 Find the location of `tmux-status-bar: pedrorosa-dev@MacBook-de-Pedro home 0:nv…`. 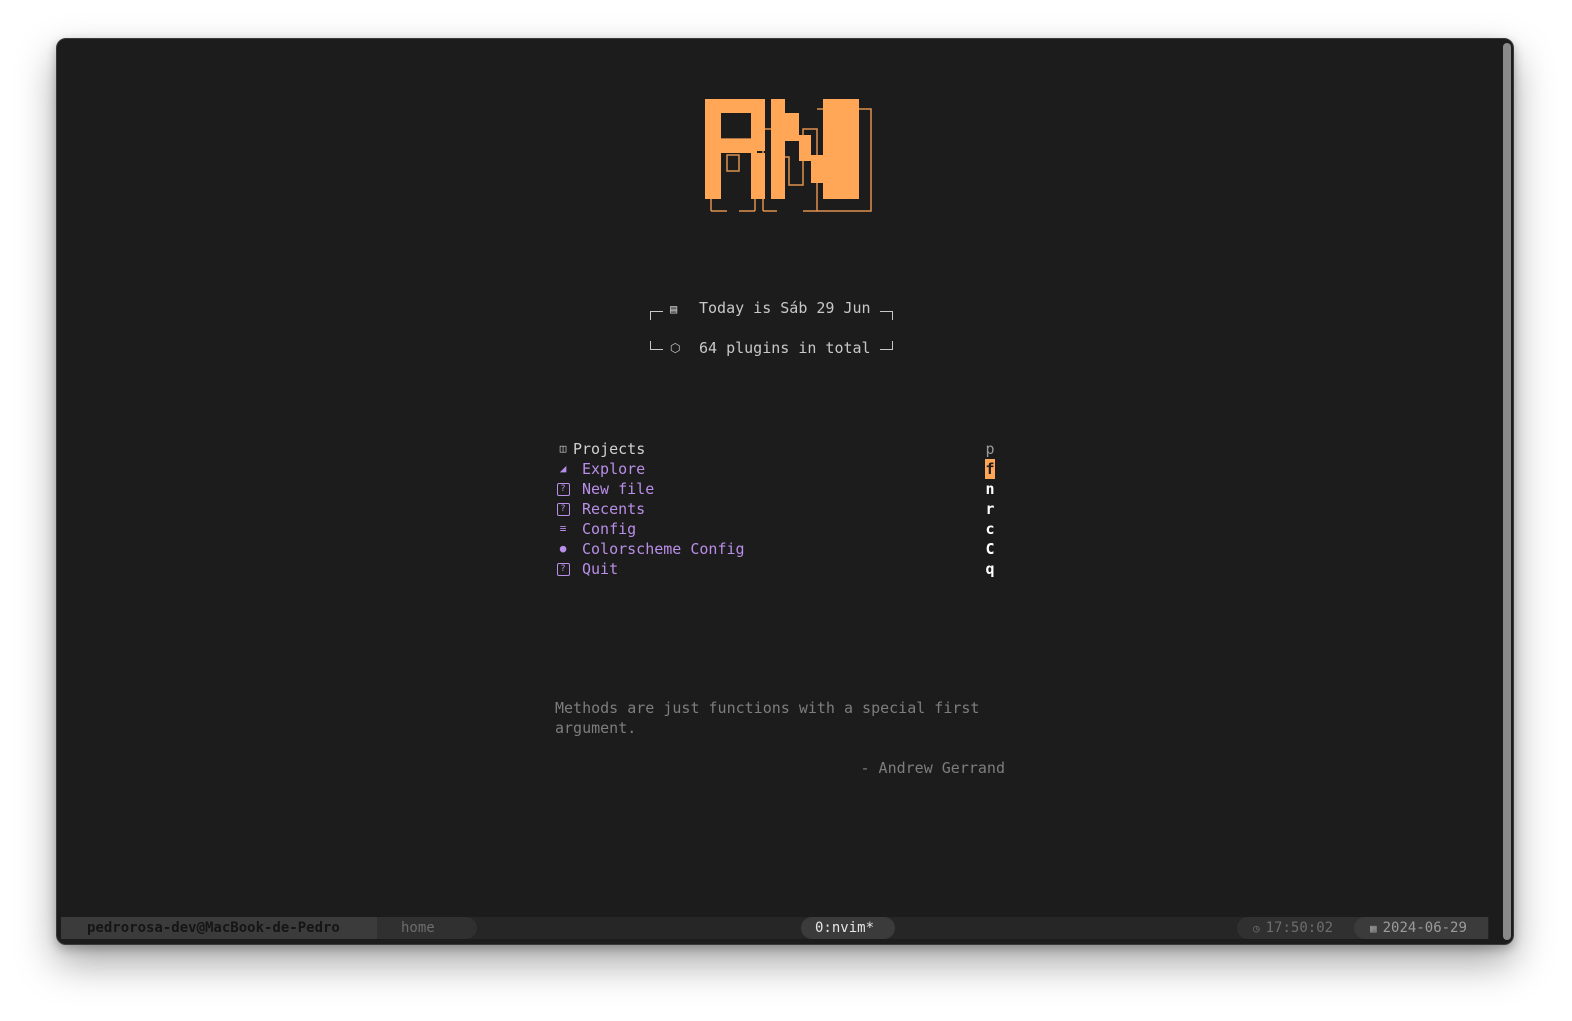

tmux-status-bar: pedrorosa-dev@MacBook-de-Pedro home 0:nv… is located at coordinates (775, 928).